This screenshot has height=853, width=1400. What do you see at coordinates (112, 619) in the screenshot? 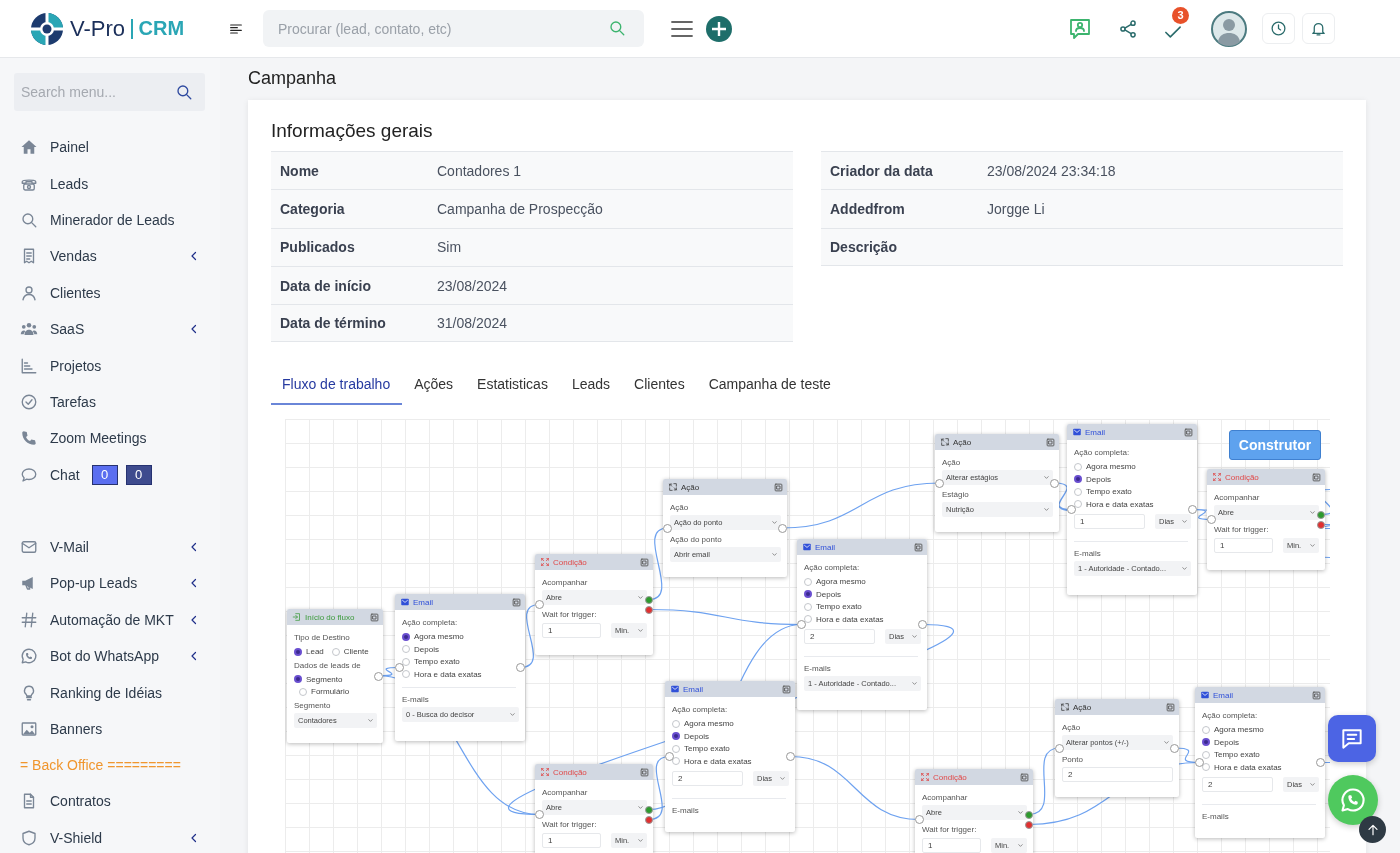
I see `menu-item: Automação de MKT` at bounding box center [112, 619].